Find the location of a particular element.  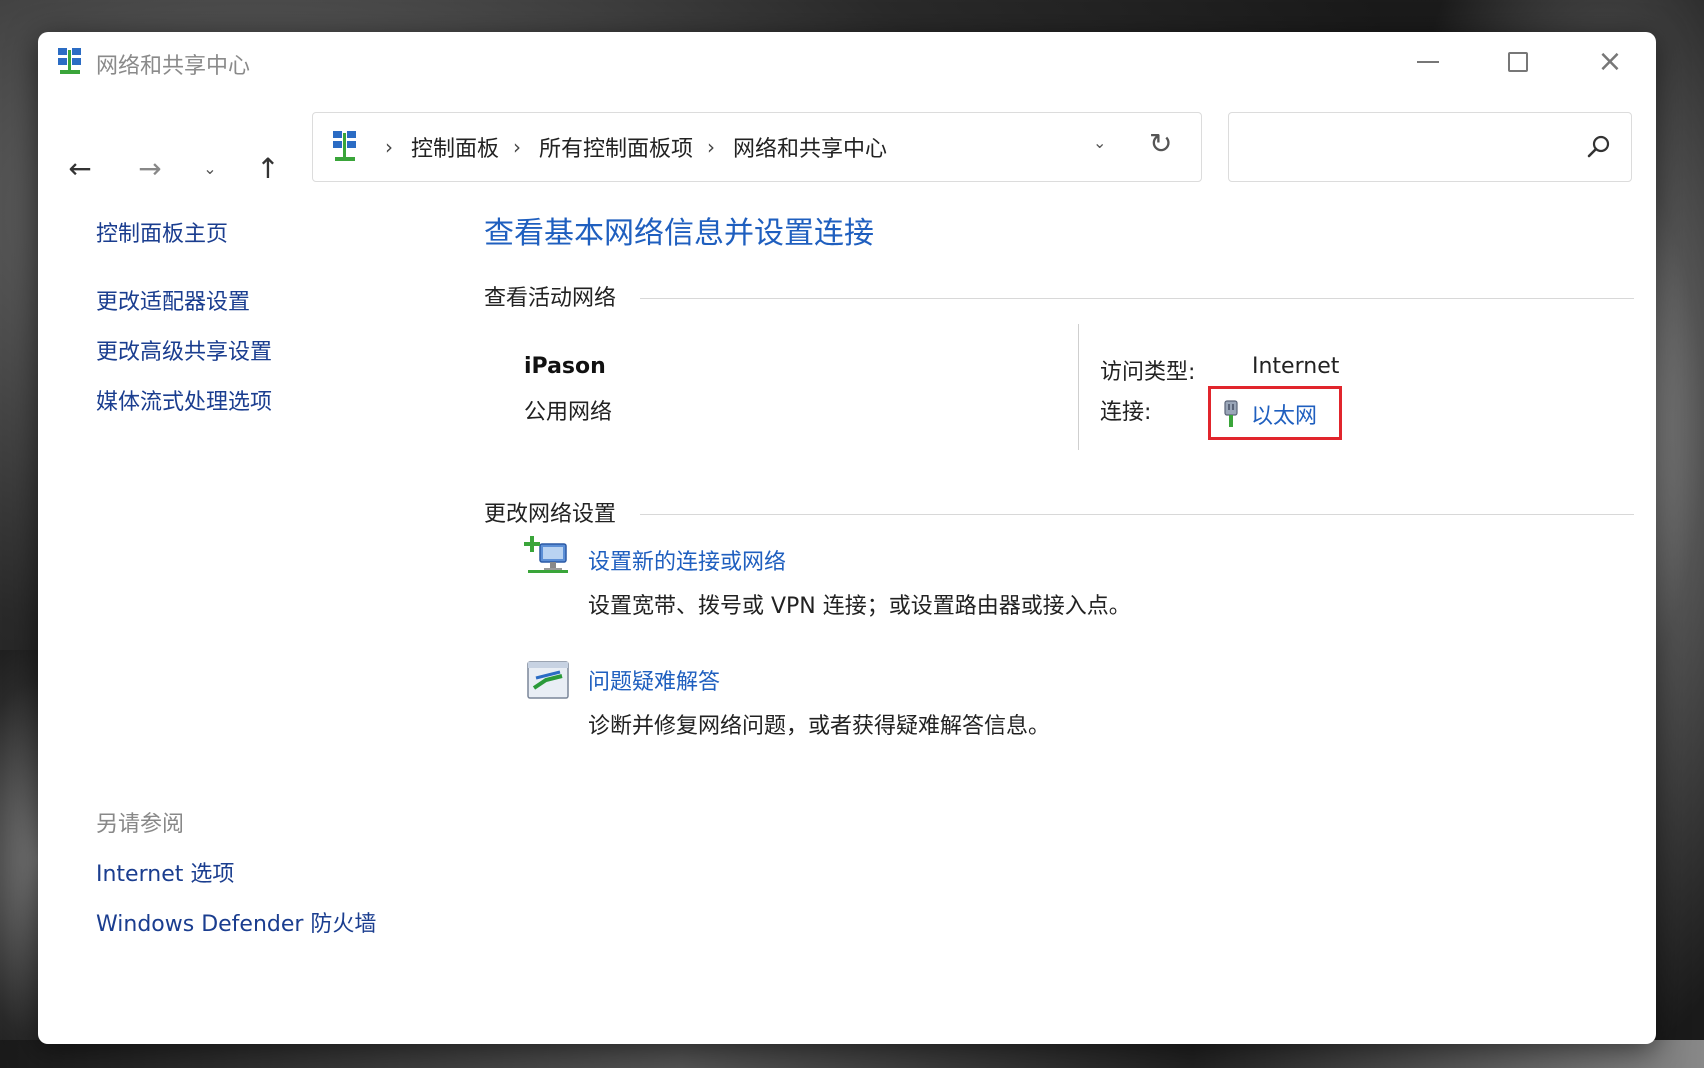

breadcrumb: › 控制面板 › 所有控制面板项 › 网络和共享中心 is located at coordinates (629, 147).